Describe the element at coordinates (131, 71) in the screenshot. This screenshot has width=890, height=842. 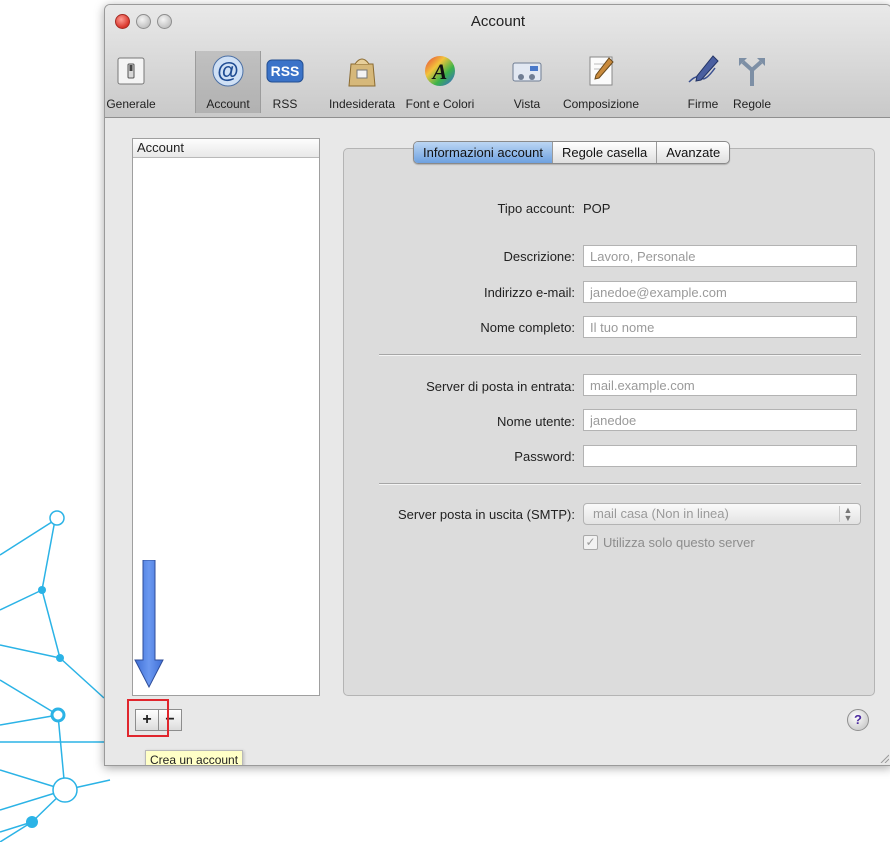
I see `light-switch-icon` at that location.